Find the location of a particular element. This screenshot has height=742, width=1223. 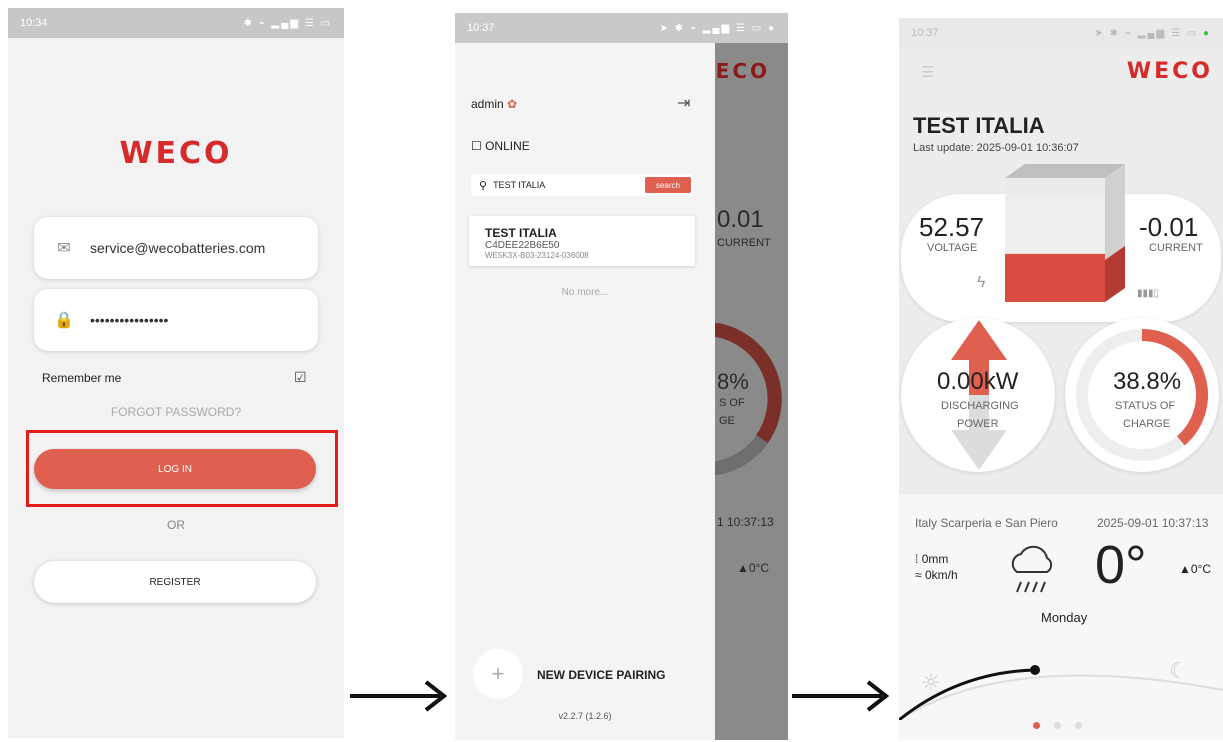

rain-value: 0mm is located at coordinates (935, 559).